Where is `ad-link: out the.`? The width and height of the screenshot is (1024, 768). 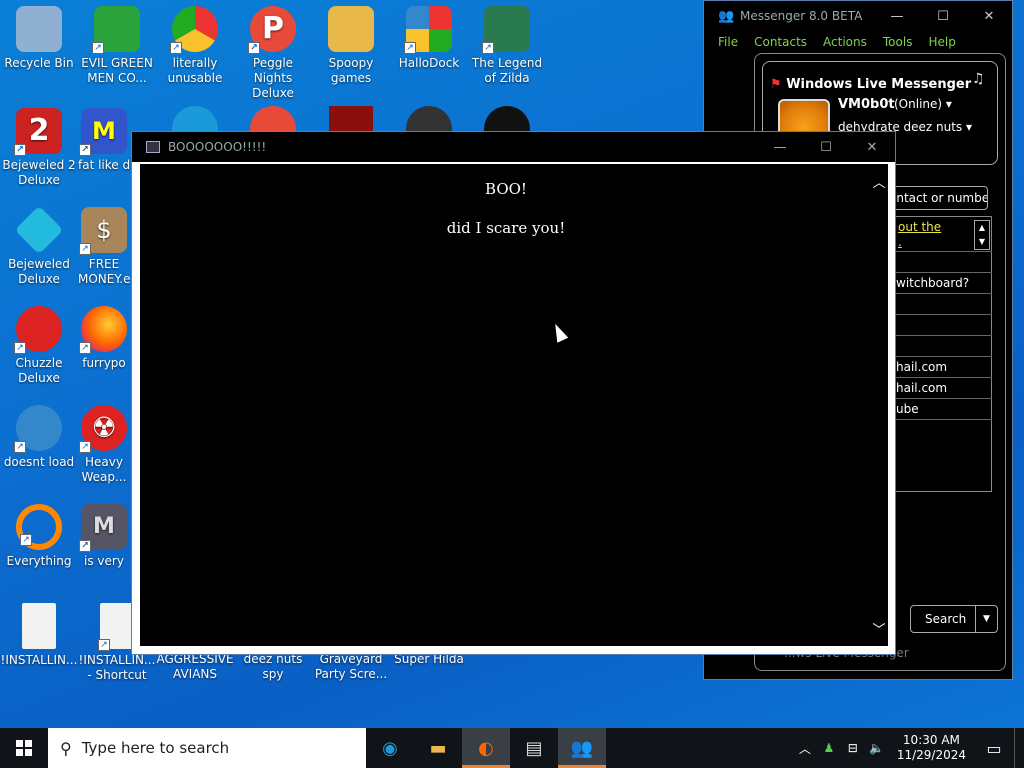
ad-link: out the. is located at coordinates (919, 235).